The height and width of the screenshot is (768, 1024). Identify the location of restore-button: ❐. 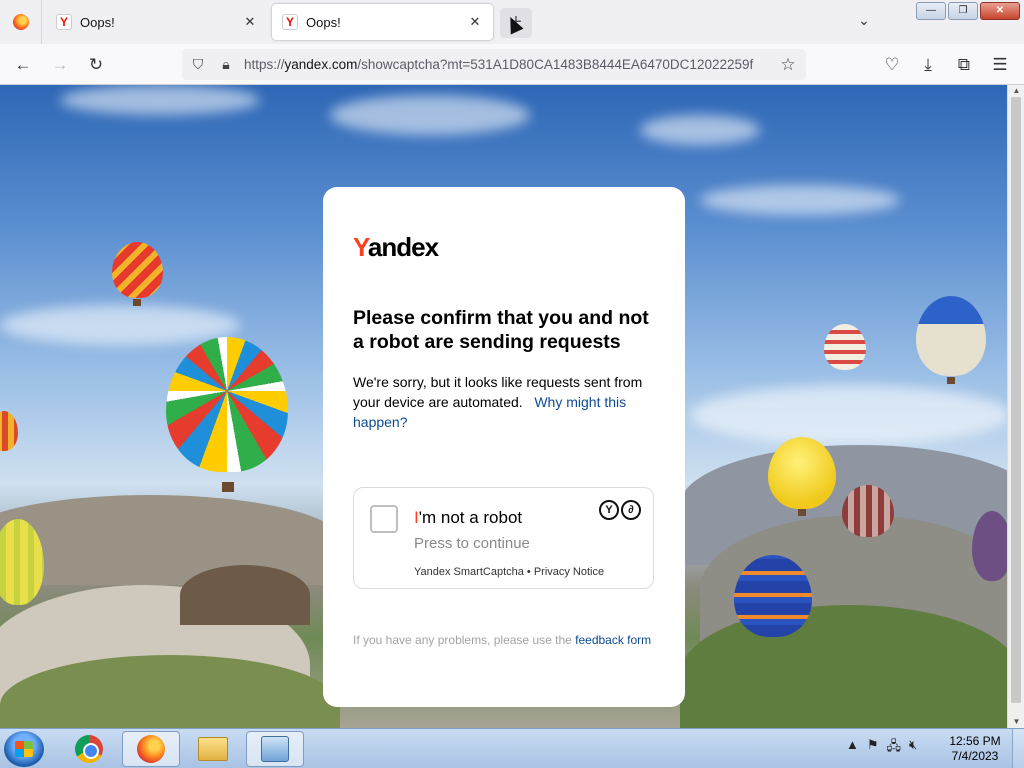
(963, 11).